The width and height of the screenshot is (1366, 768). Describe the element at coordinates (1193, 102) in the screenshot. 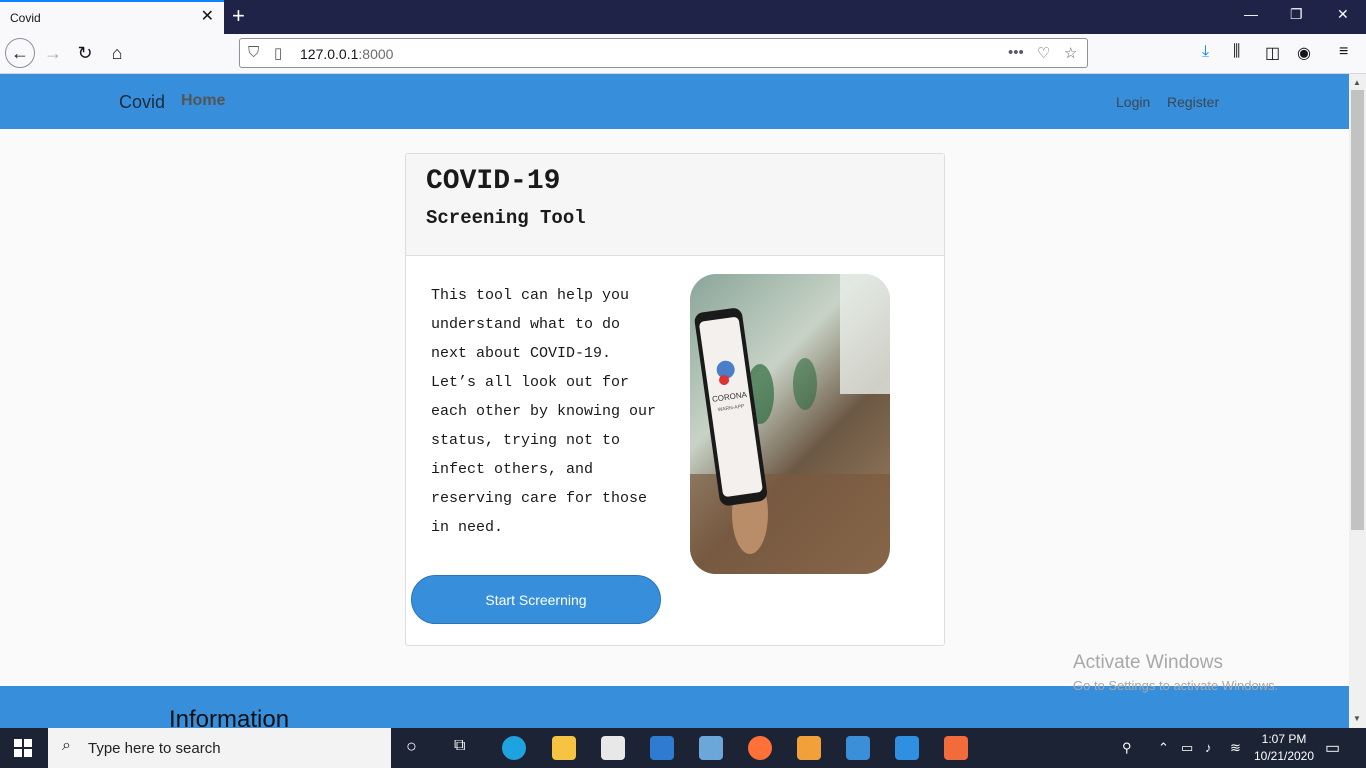

I see `nav-register-link: Register` at that location.